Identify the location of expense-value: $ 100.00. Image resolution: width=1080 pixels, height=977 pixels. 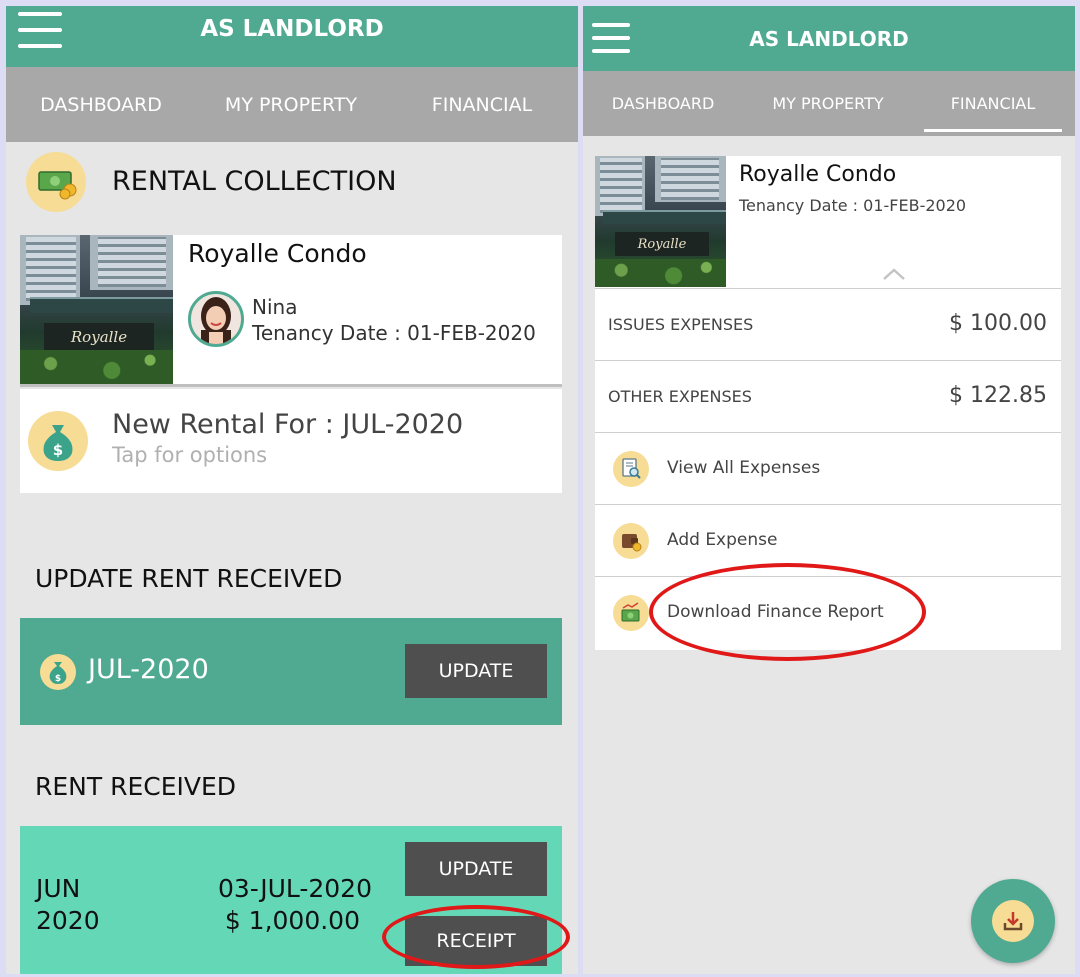
(998, 323).